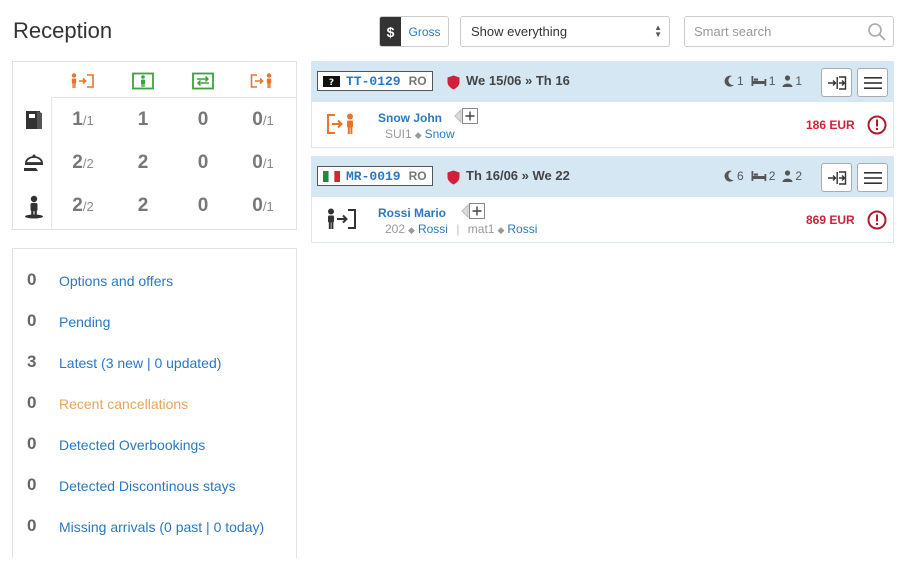  I want to click on room-guest-link: Snow, so click(440, 134).